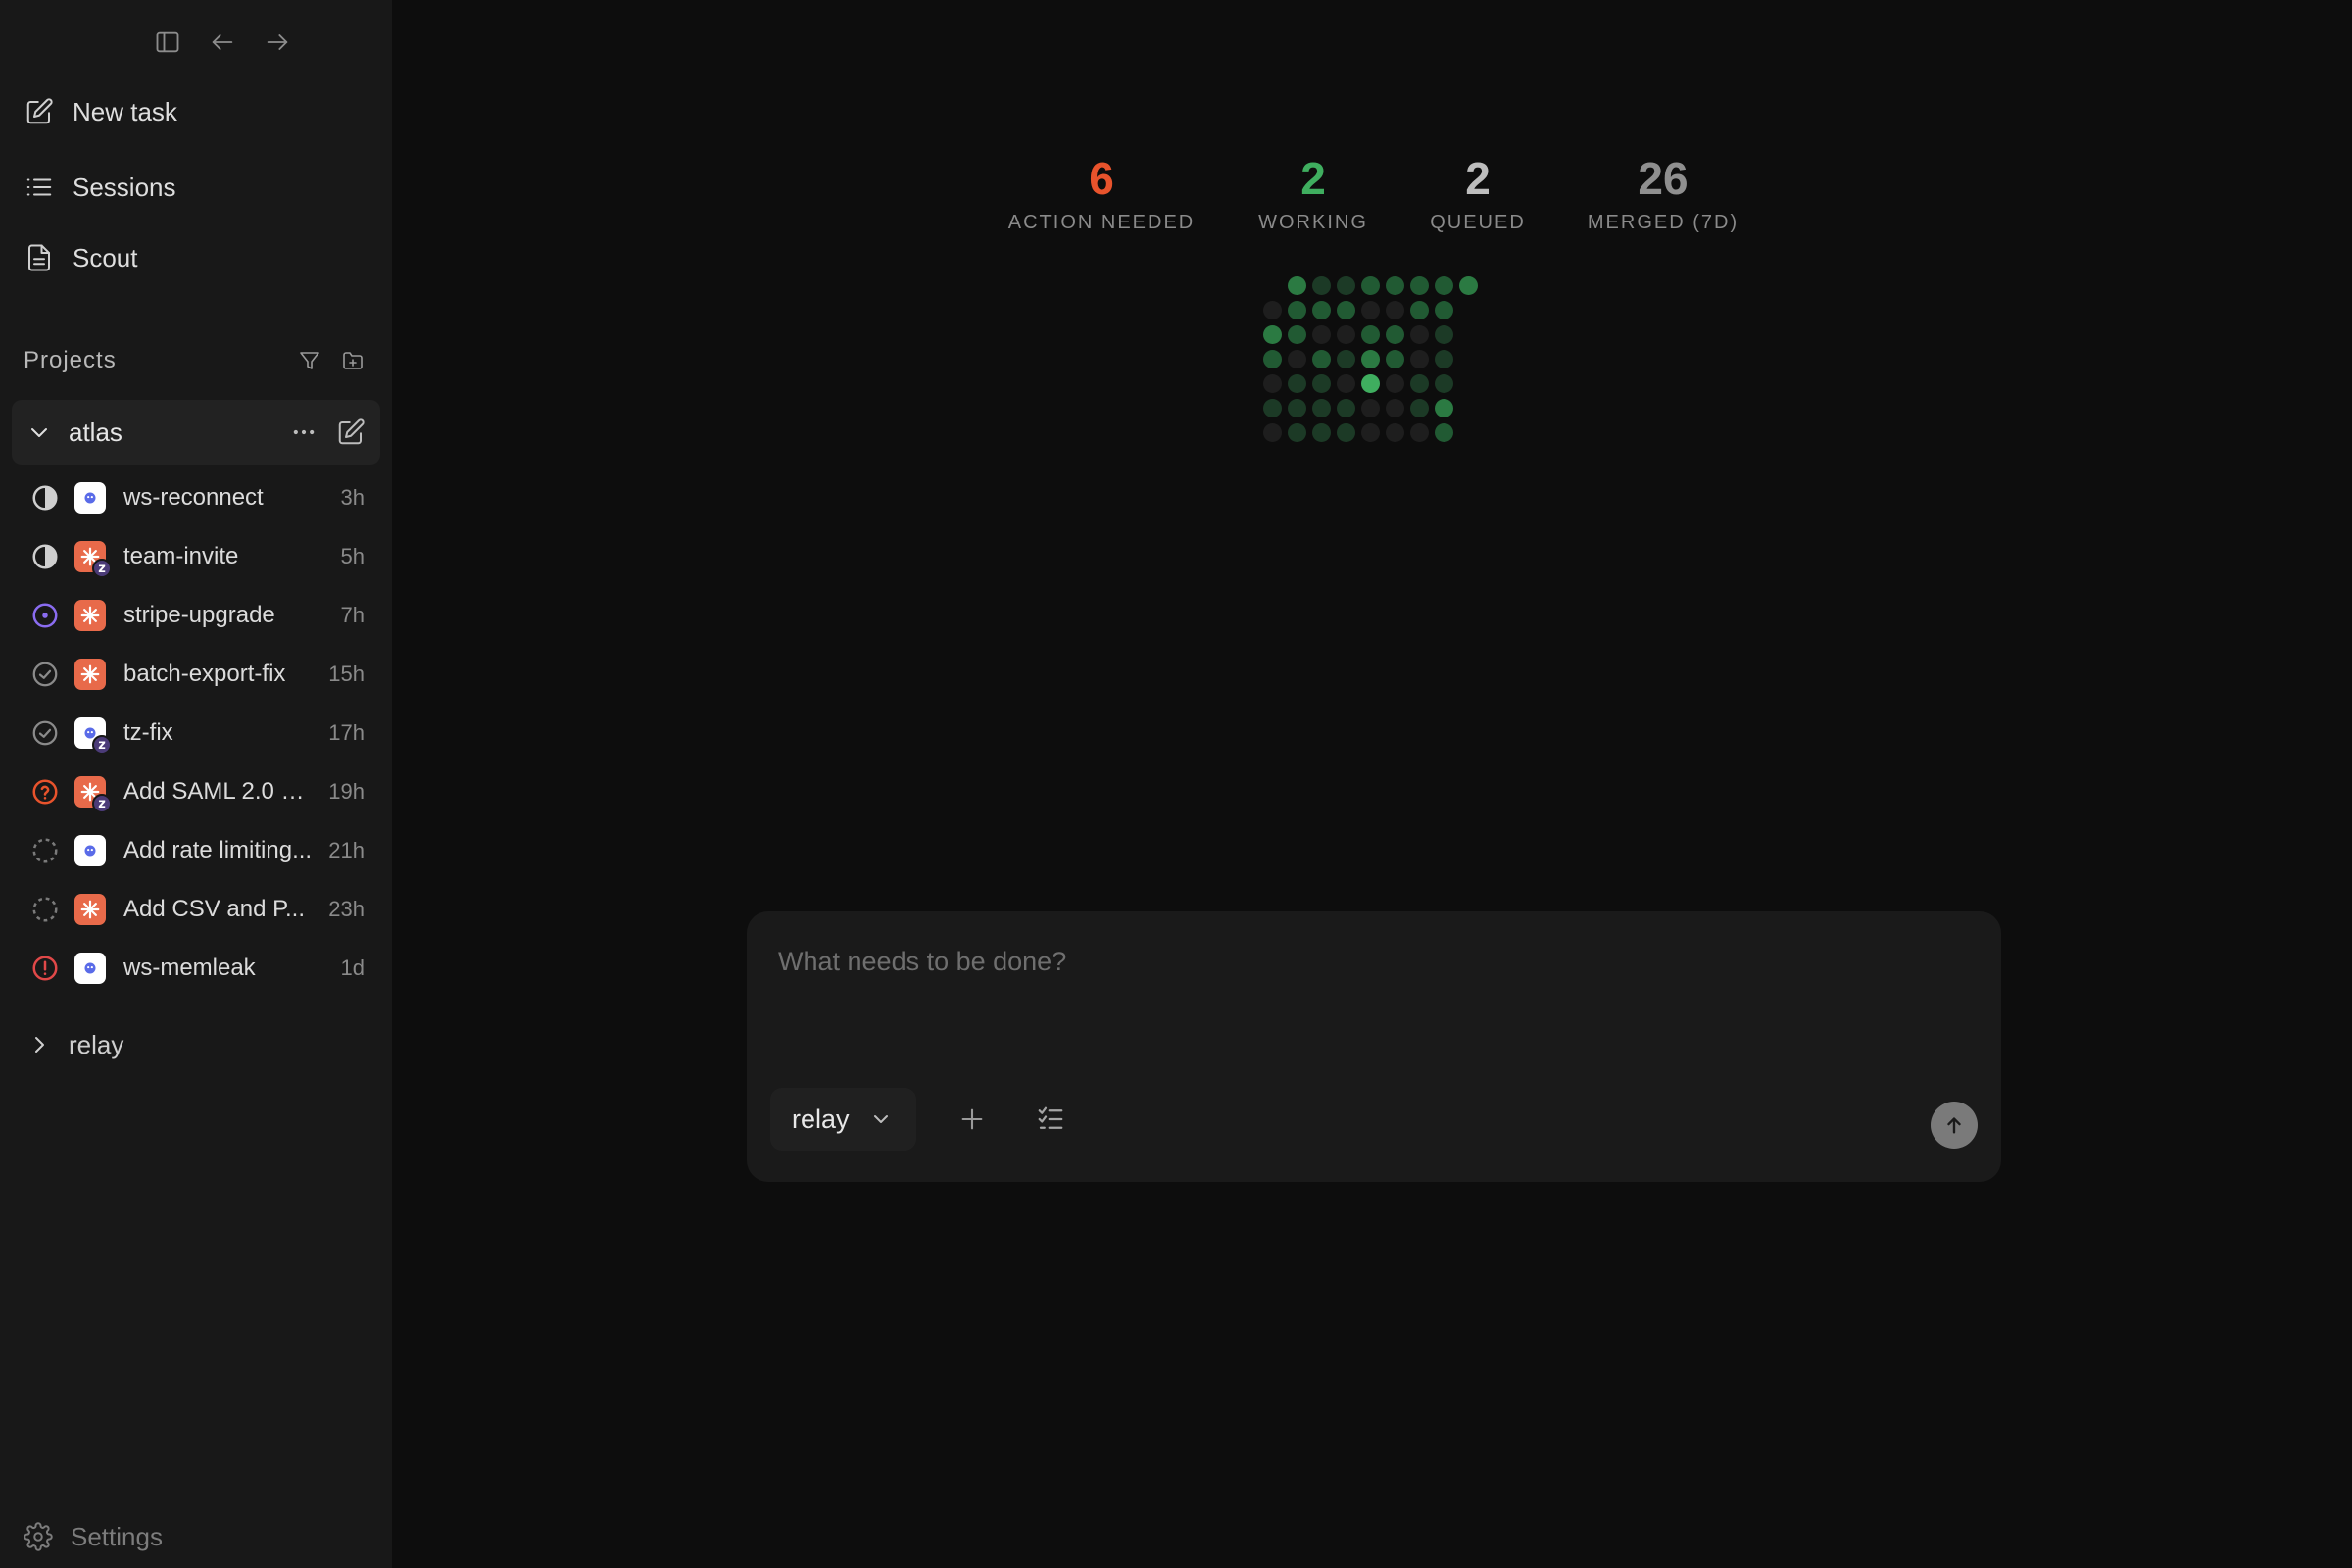 This screenshot has width=2352, height=1568. I want to click on nav-new-task: New task, so click(196, 111).